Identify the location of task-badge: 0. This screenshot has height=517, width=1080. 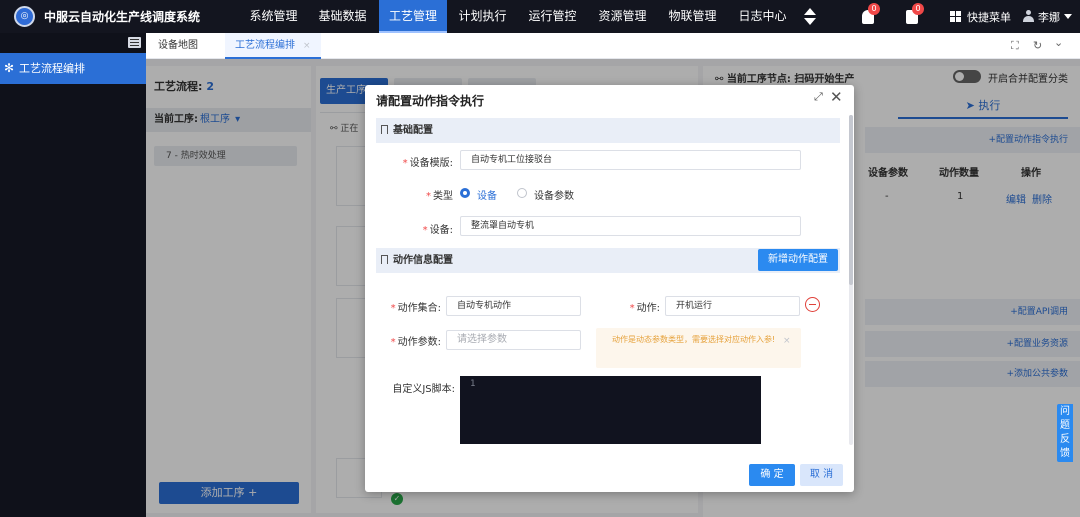
(918, 9).